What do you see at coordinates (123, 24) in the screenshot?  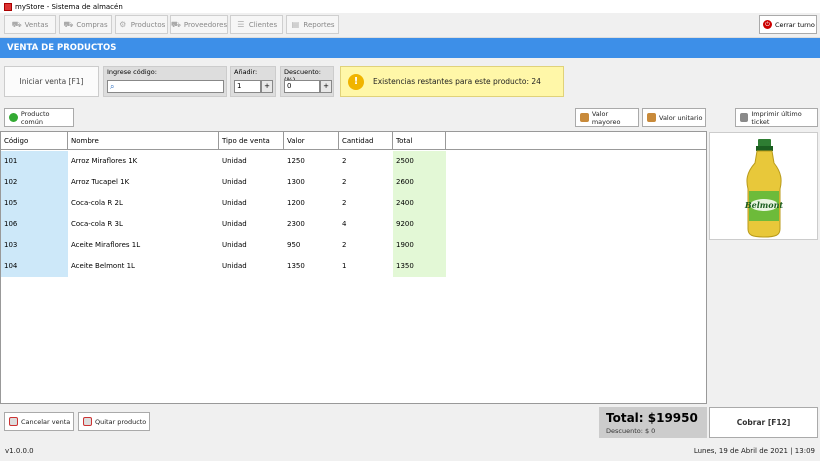 I see `box-icon: ⚙` at bounding box center [123, 24].